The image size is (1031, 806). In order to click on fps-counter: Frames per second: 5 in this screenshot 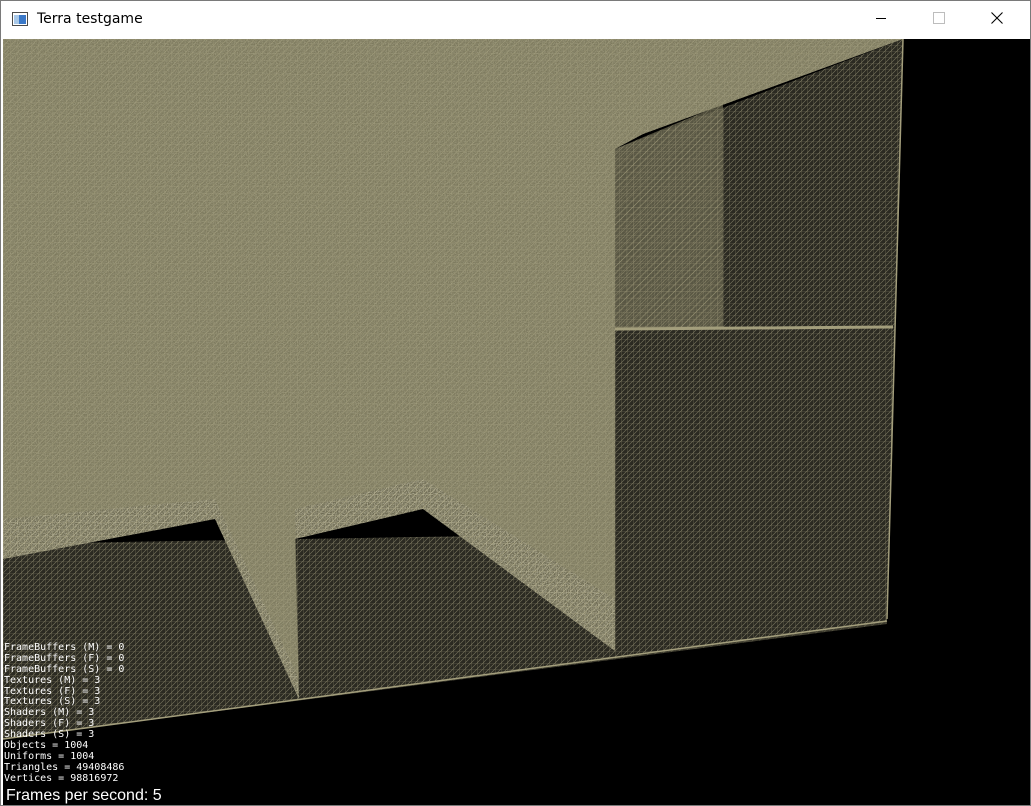, I will do `click(84, 795)`.